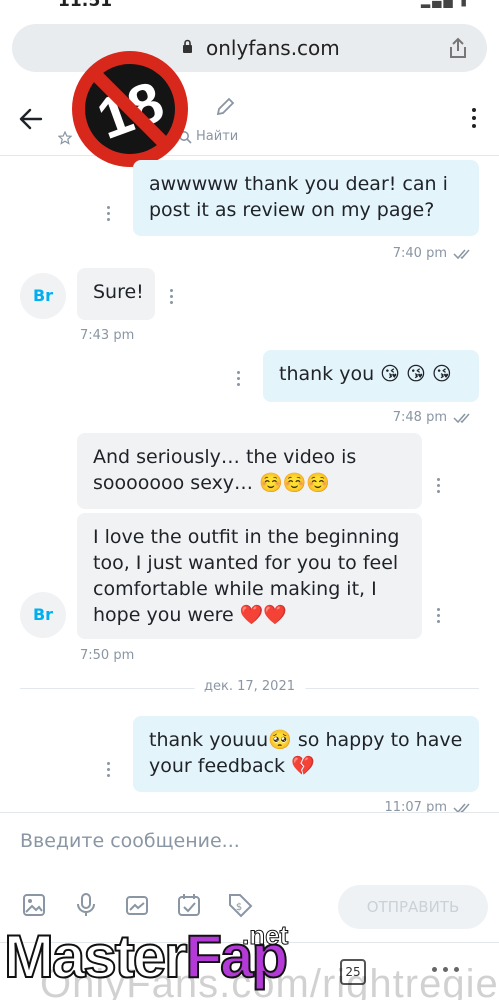  Describe the element at coordinates (474, 120) in the screenshot. I see `more-options-icon` at that location.